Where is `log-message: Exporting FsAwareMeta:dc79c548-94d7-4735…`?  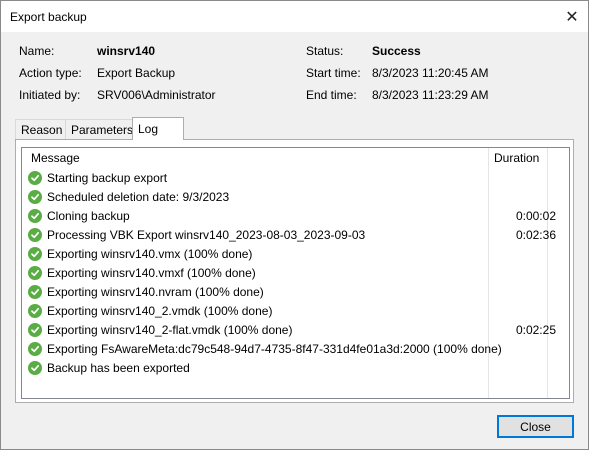 log-message: Exporting FsAwareMeta:dc79c548-94d7-4735… is located at coordinates (274, 349).